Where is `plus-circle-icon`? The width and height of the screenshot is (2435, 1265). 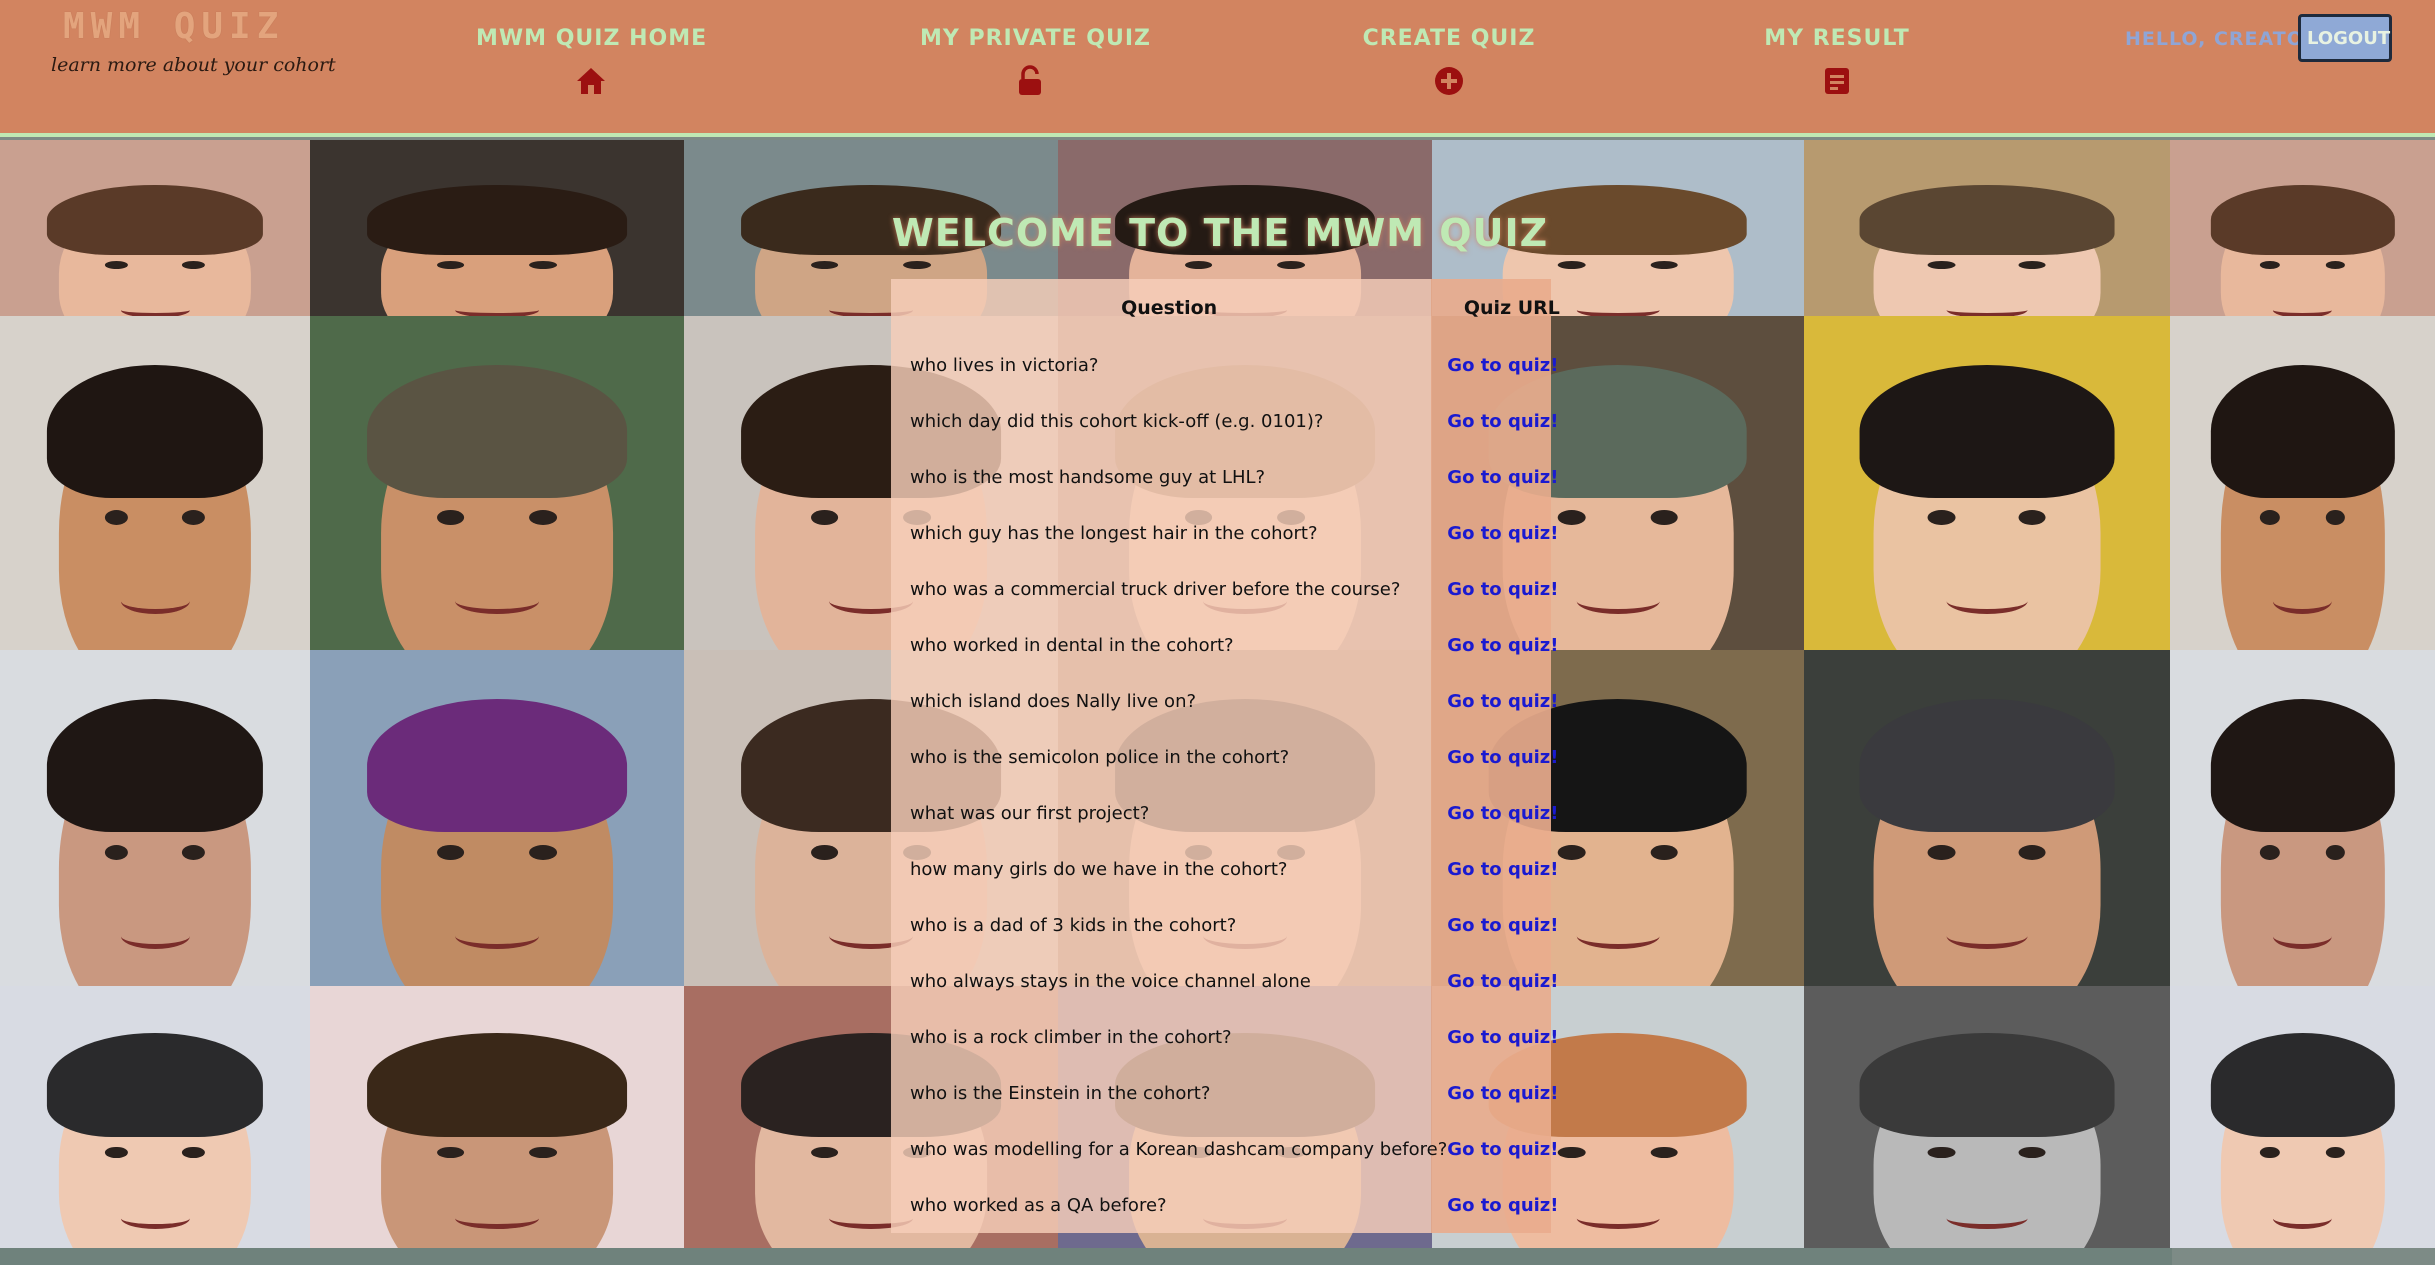 plus-circle-icon is located at coordinates (1449, 81).